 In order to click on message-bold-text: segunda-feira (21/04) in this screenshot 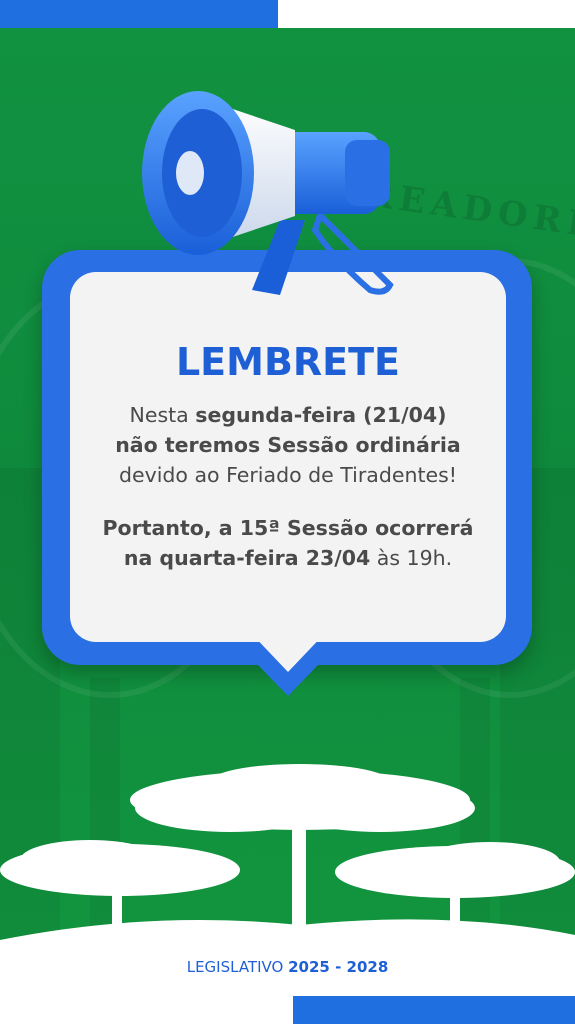, I will do `click(321, 415)`.